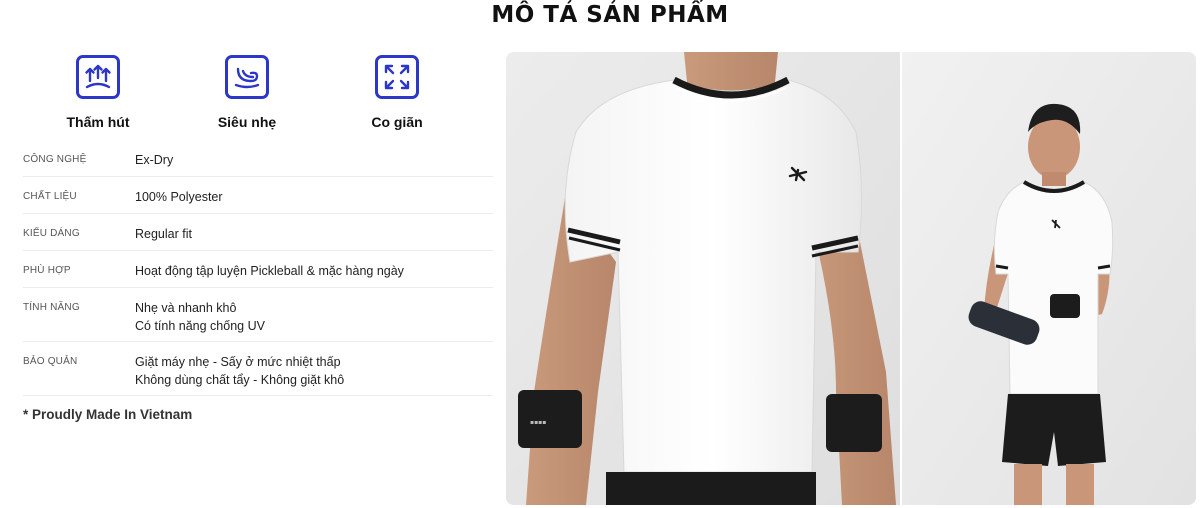  Describe the element at coordinates (154, 160) in the screenshot. I see `spec-value: Ex-Dry` at that location.